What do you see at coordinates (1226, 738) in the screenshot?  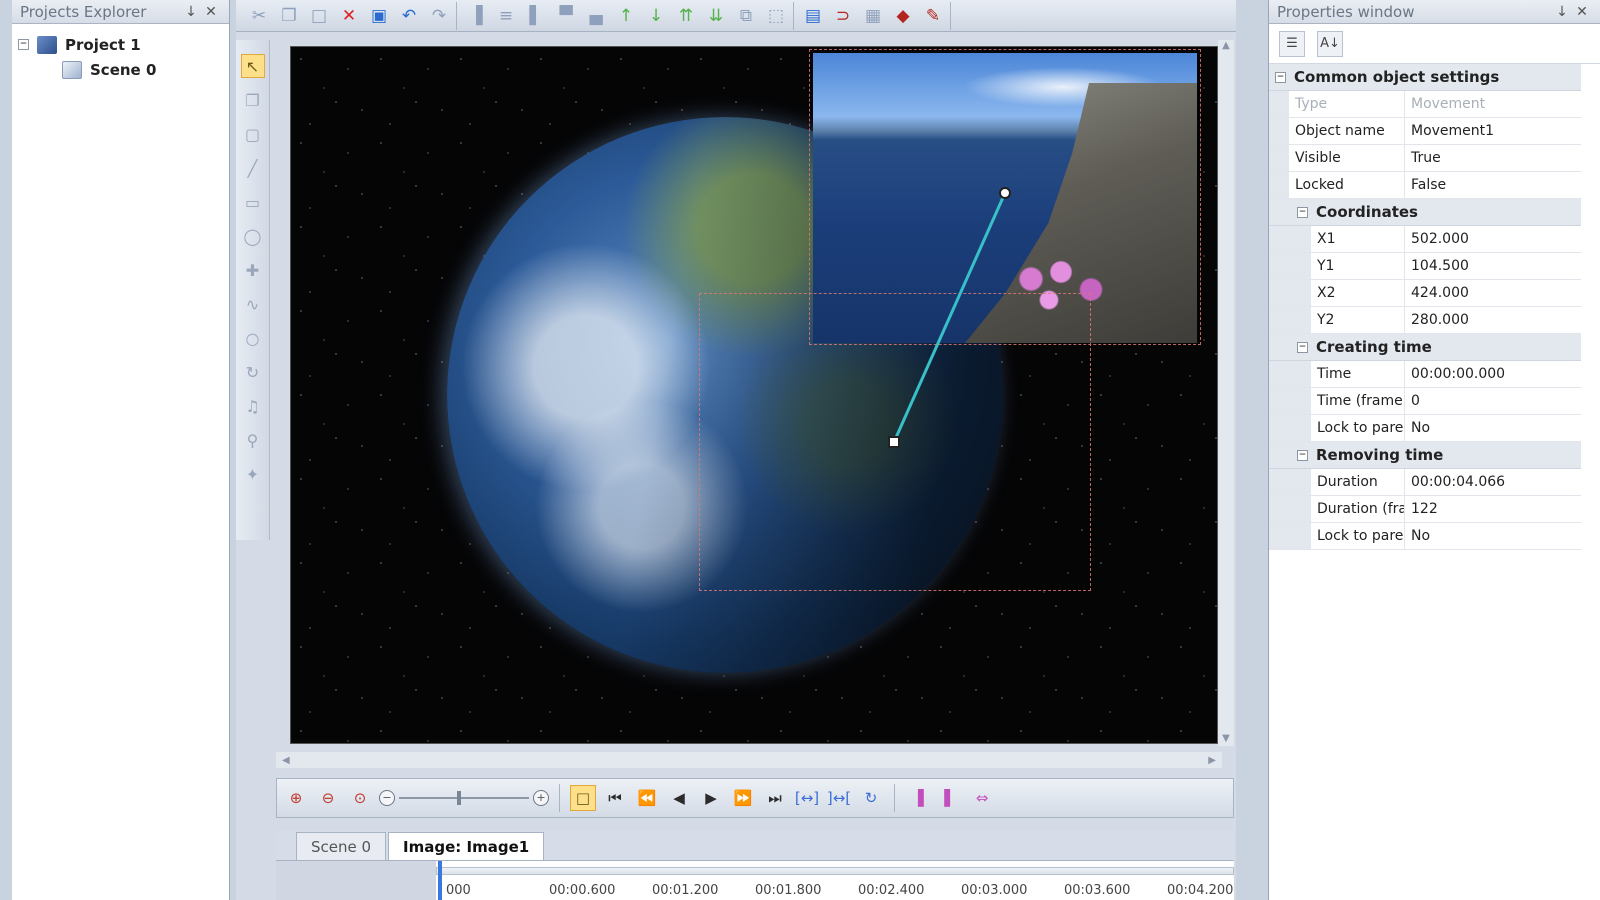 I see `scroll-down-icon: ▼` at bounding box center [1226, 738].